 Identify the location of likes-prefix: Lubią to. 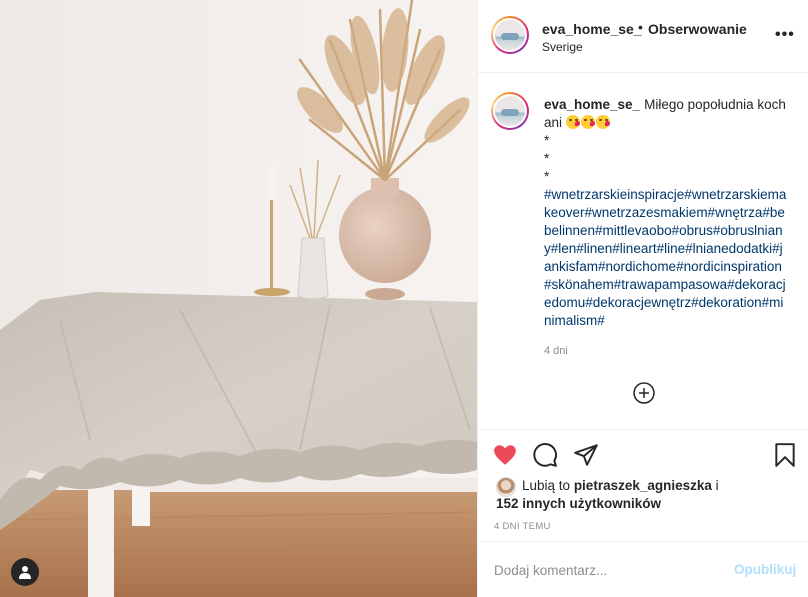
(546, 485).